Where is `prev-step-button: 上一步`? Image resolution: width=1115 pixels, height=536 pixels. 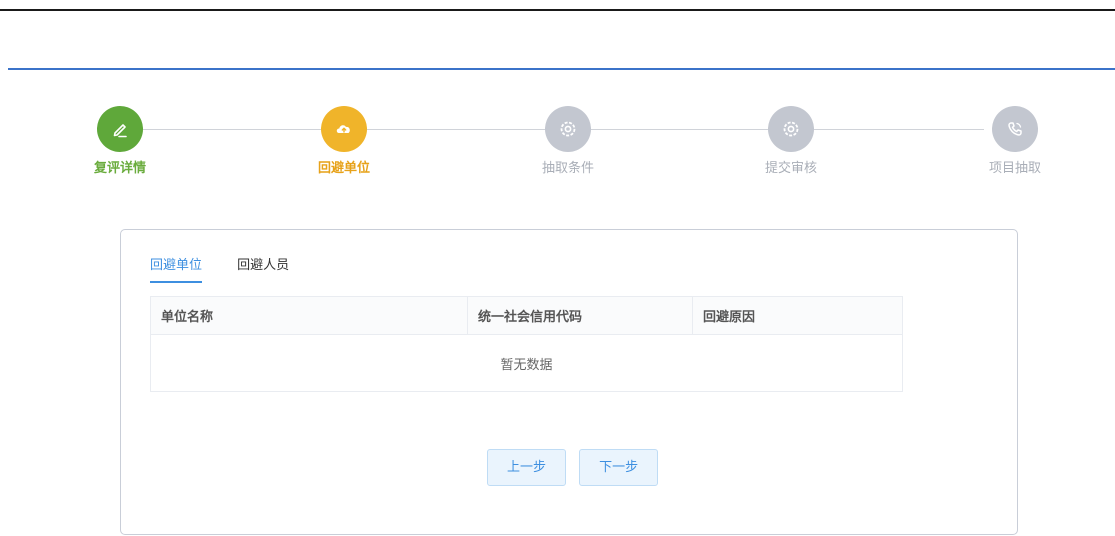
prev-step-button: 上一步 is located at coordinates (526, 467).